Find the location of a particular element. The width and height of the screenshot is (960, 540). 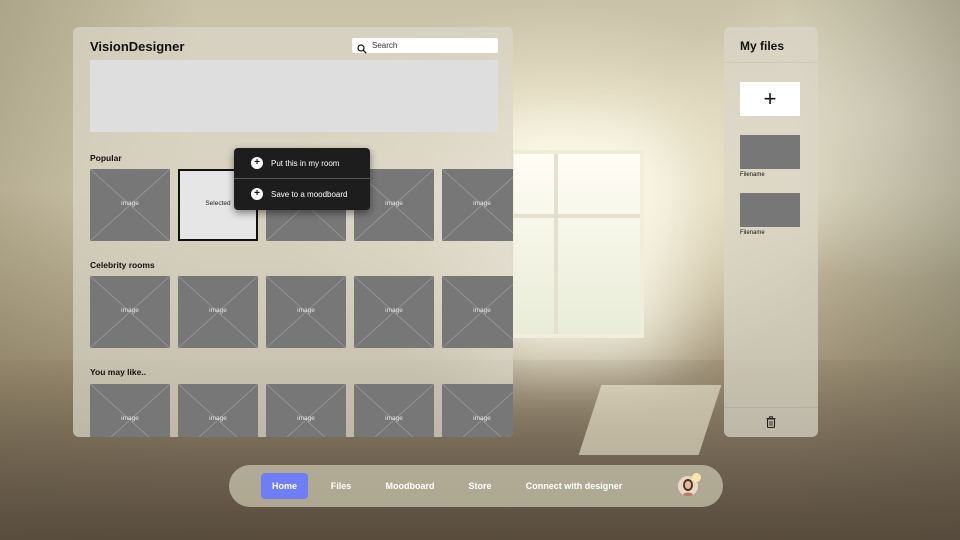

nav-home: Home is located at coordinates (284, 486).